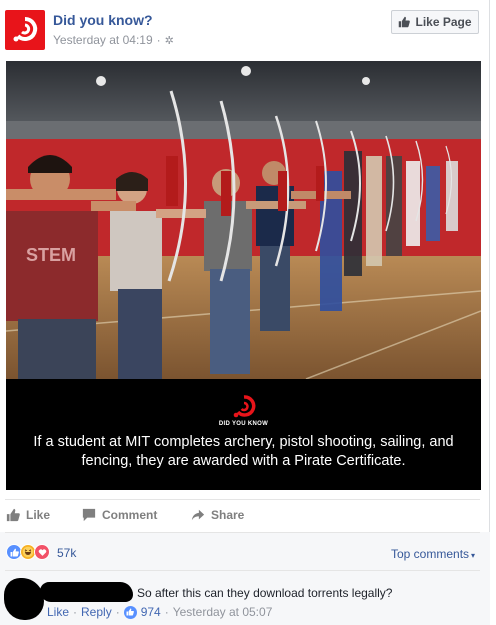 This screenshot has width=496, height=625. Describe the element at coordinates (58, 612) in the screenshot. I see `comment-like-link: Like` at that location.